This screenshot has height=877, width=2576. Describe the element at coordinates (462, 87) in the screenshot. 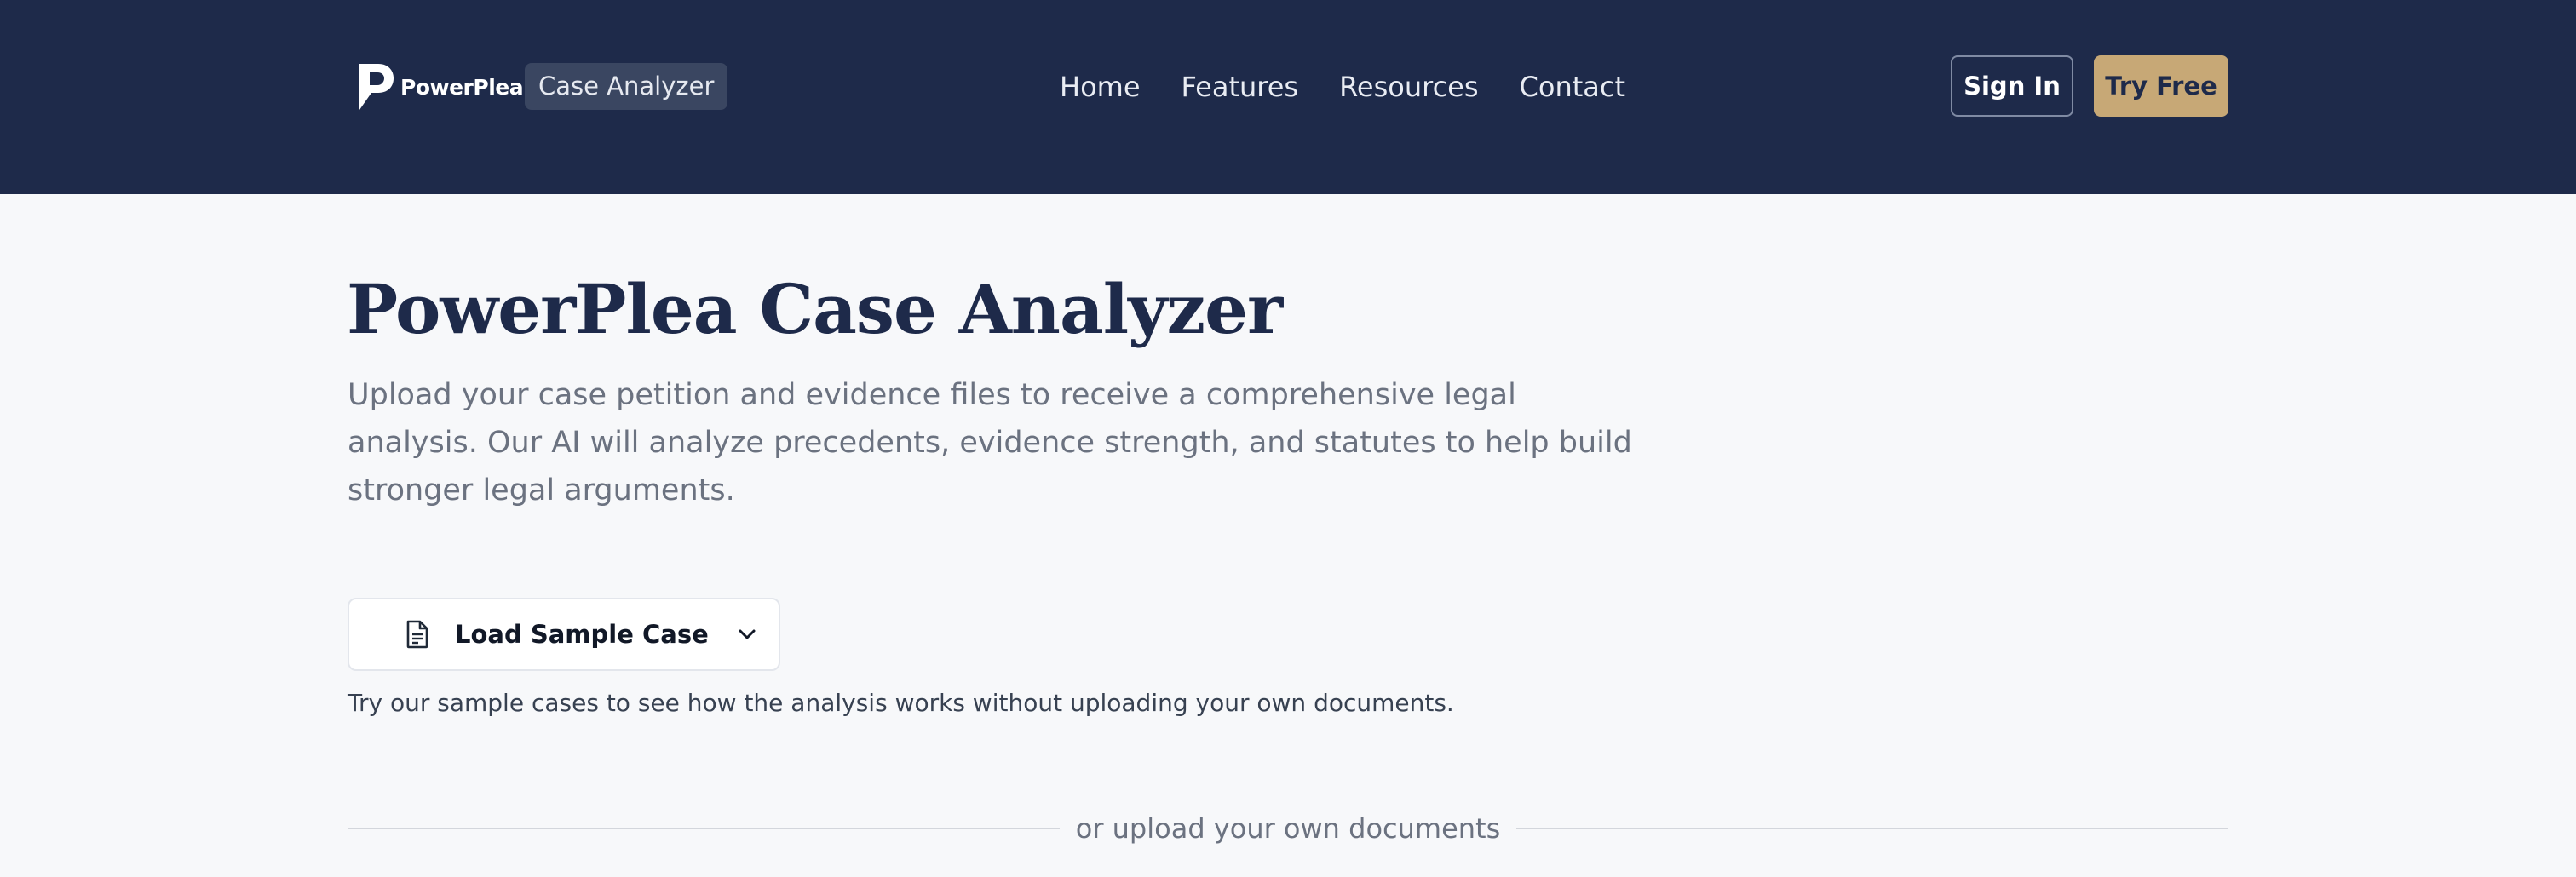

I see `logo-text: PowerPlea` at that location.